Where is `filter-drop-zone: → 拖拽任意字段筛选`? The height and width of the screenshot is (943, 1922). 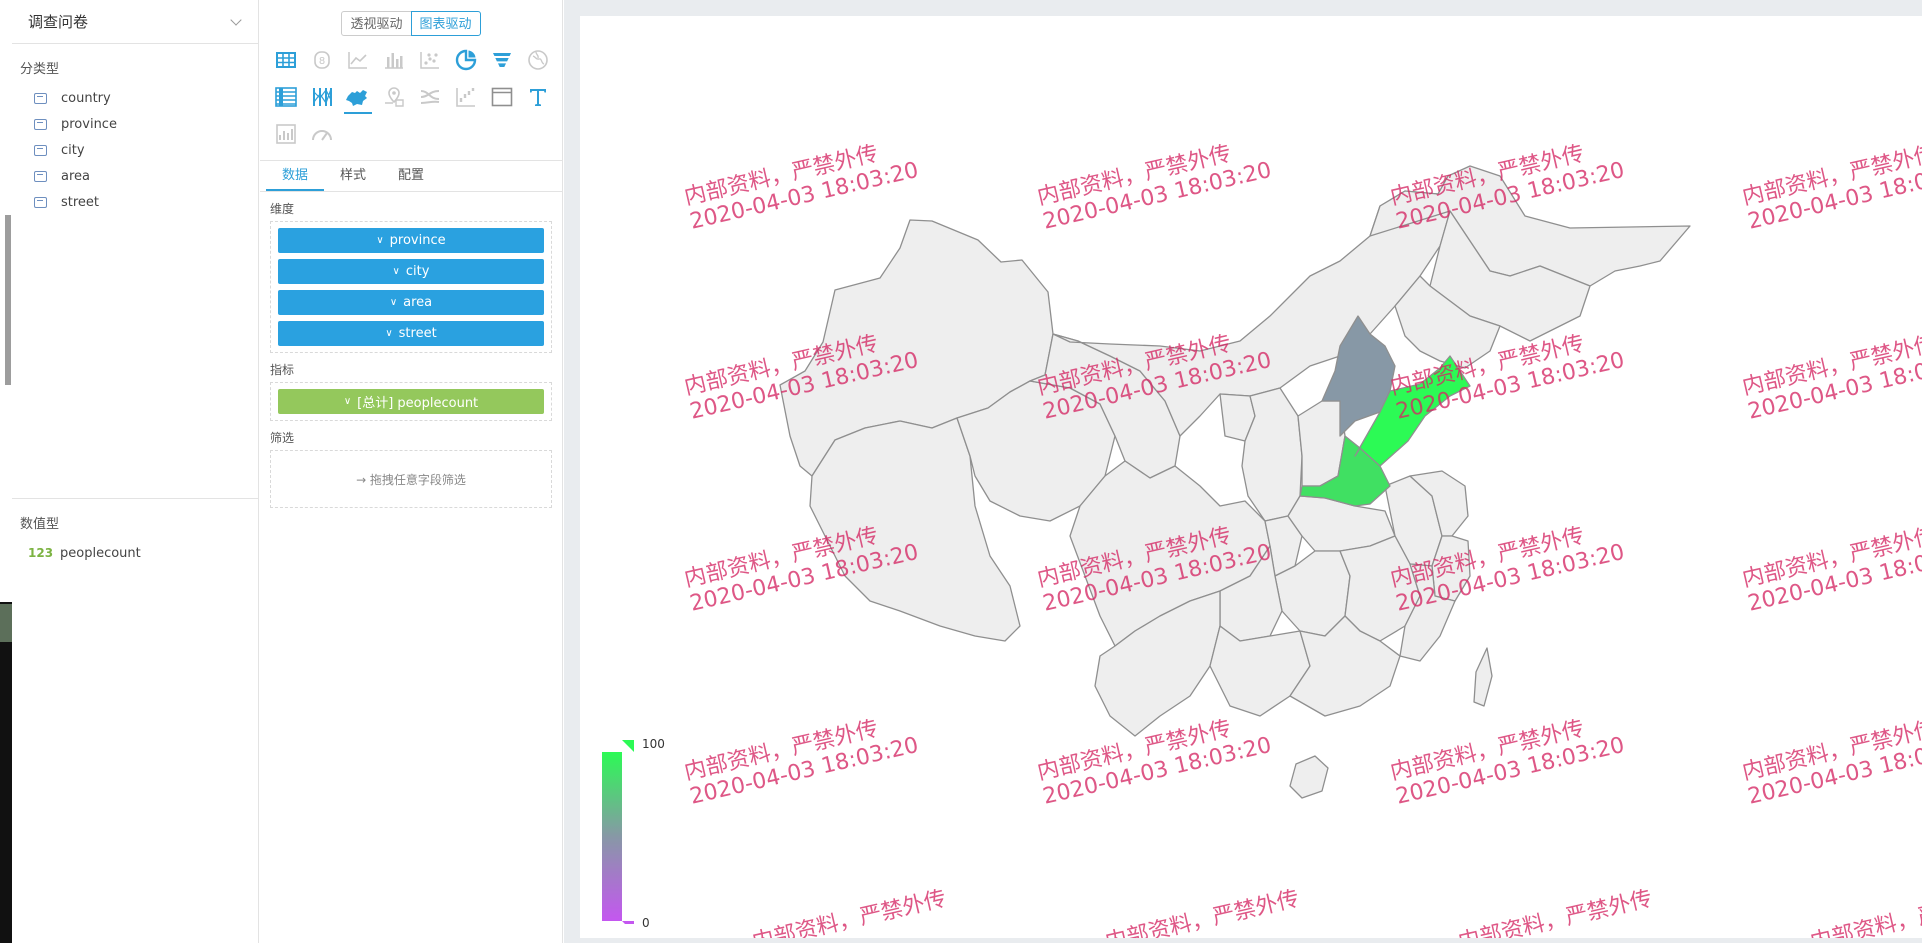
filter-drop-zone: → 拖拽任意字段筛选 is located at coordinates (411, 479).